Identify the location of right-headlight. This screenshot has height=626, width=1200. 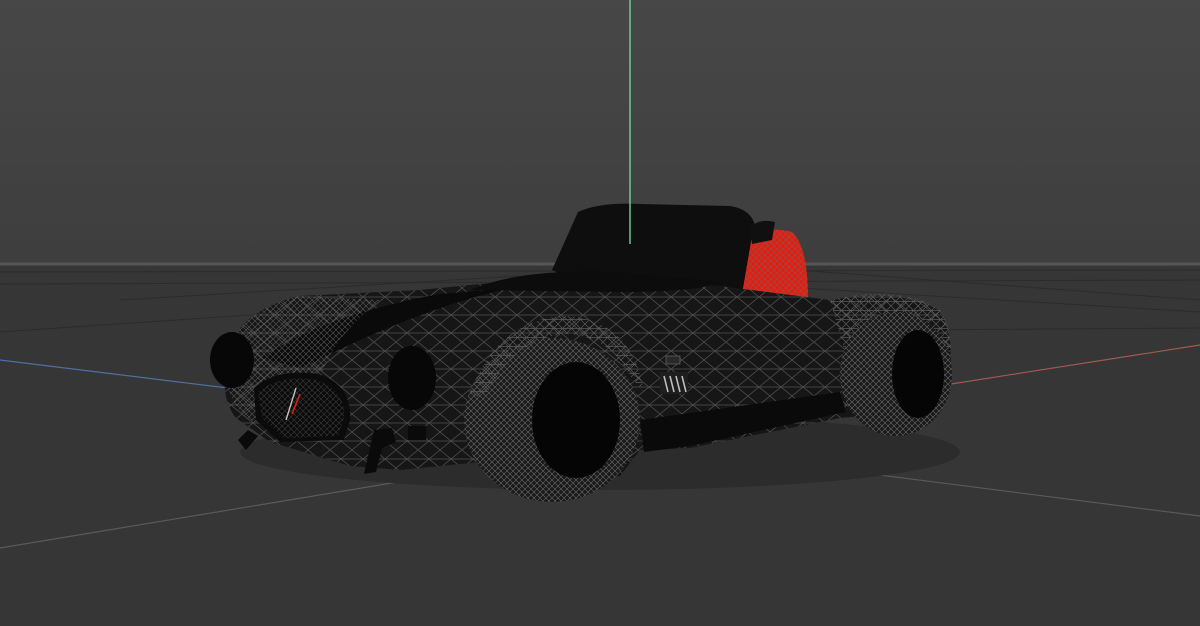
(412, 378).